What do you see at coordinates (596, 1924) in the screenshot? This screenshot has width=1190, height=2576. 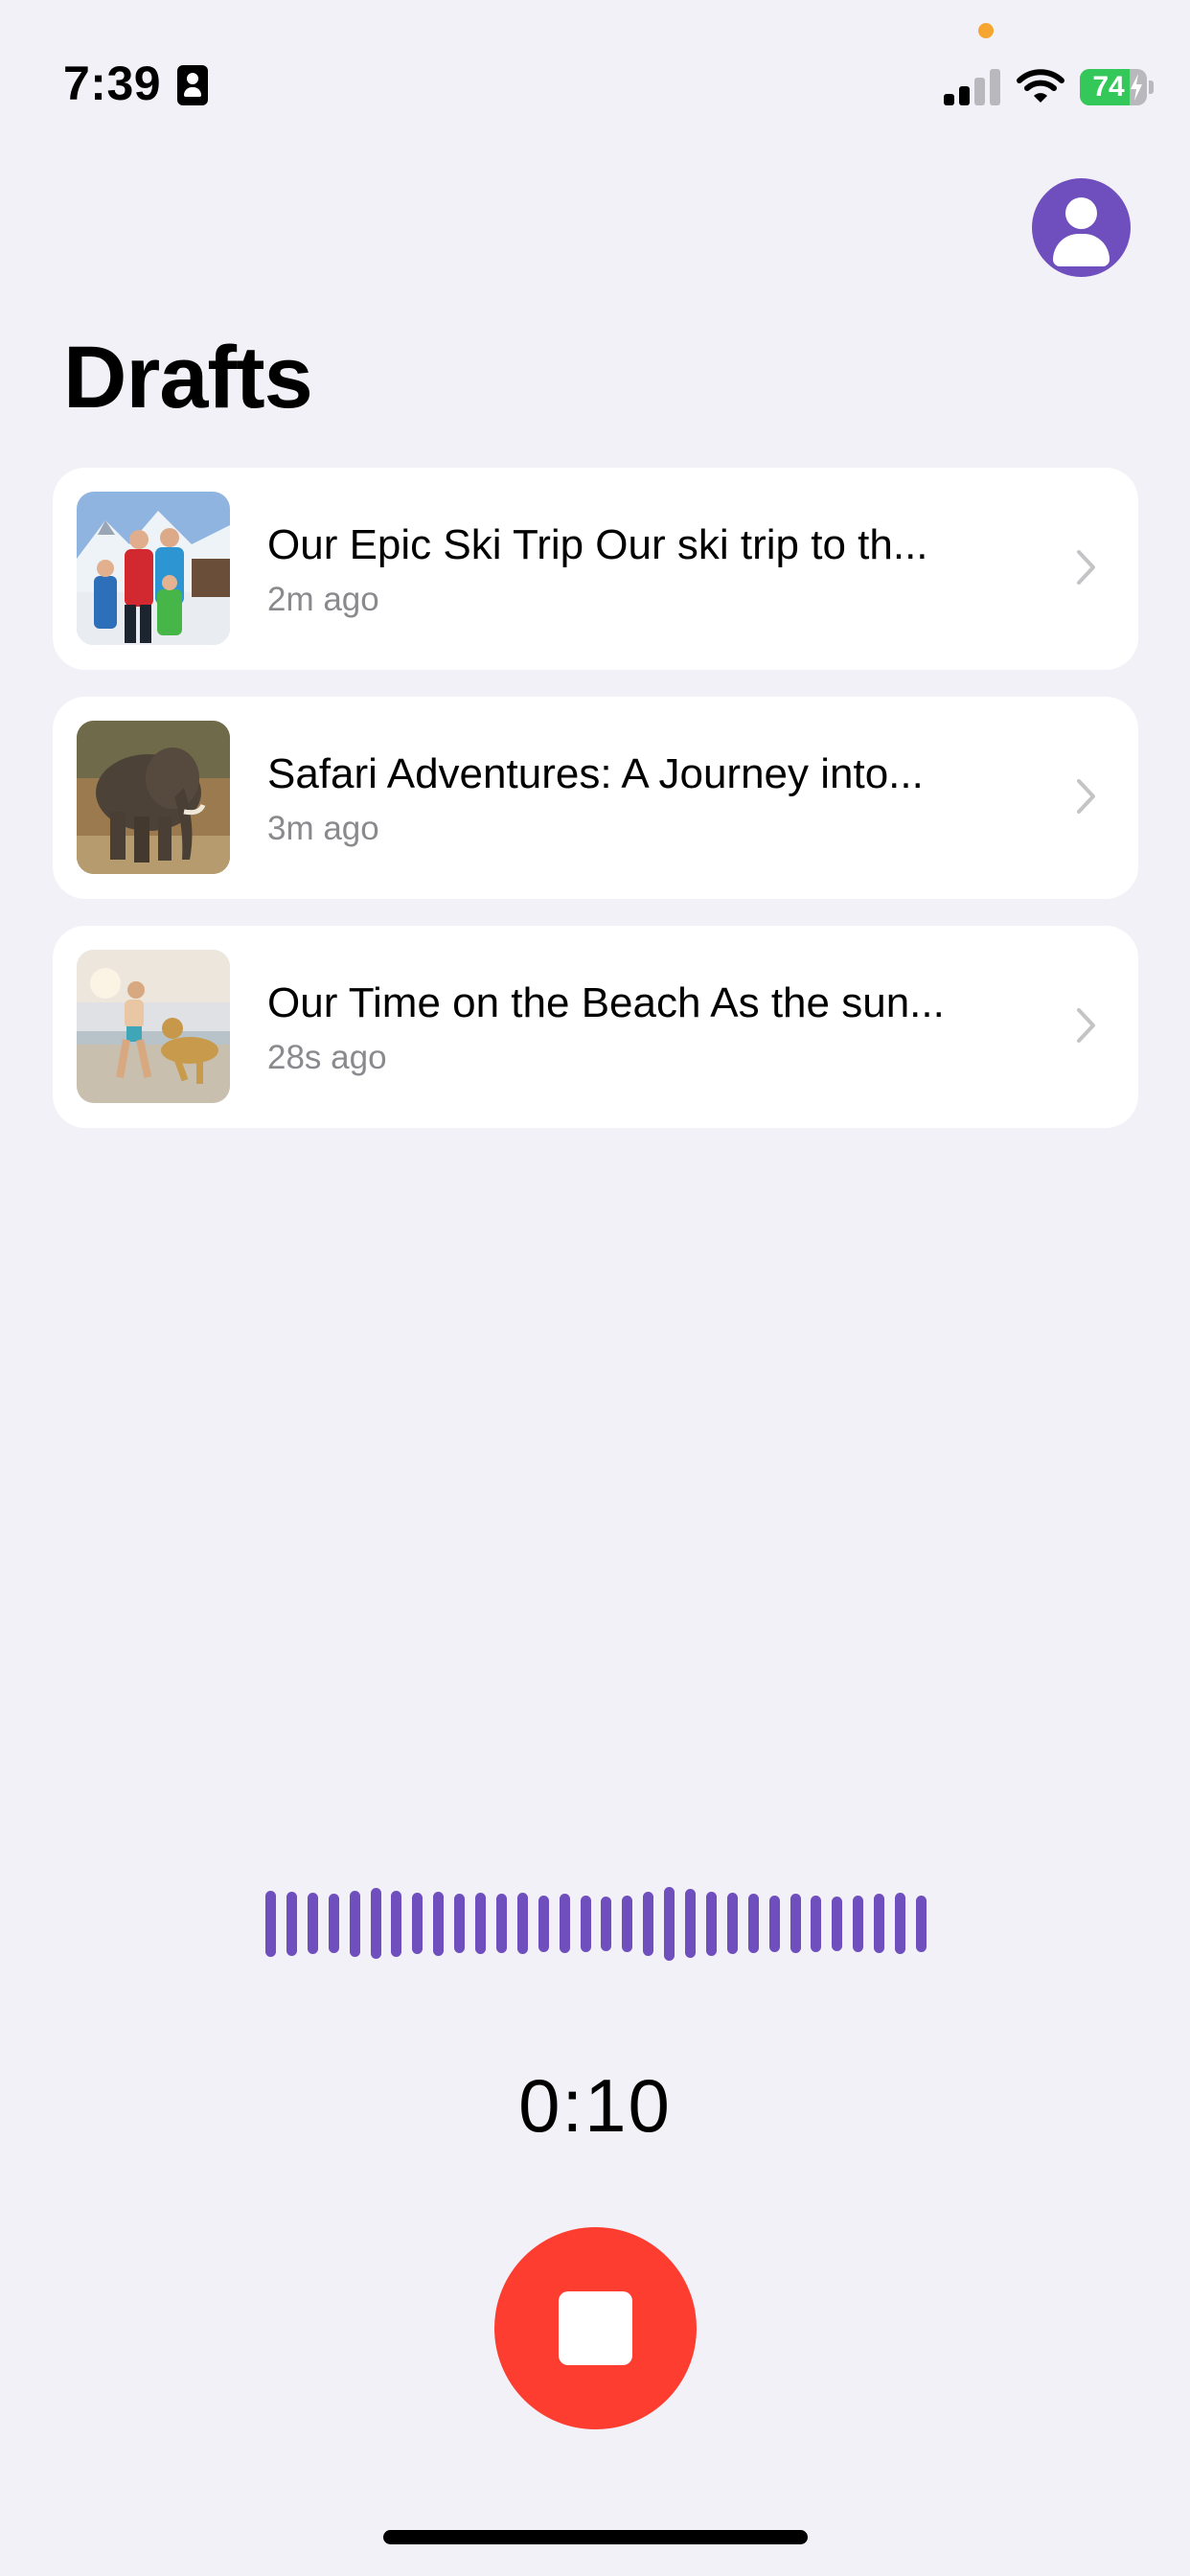 I see `audio-waveform` at bounding box center [596, 1924].